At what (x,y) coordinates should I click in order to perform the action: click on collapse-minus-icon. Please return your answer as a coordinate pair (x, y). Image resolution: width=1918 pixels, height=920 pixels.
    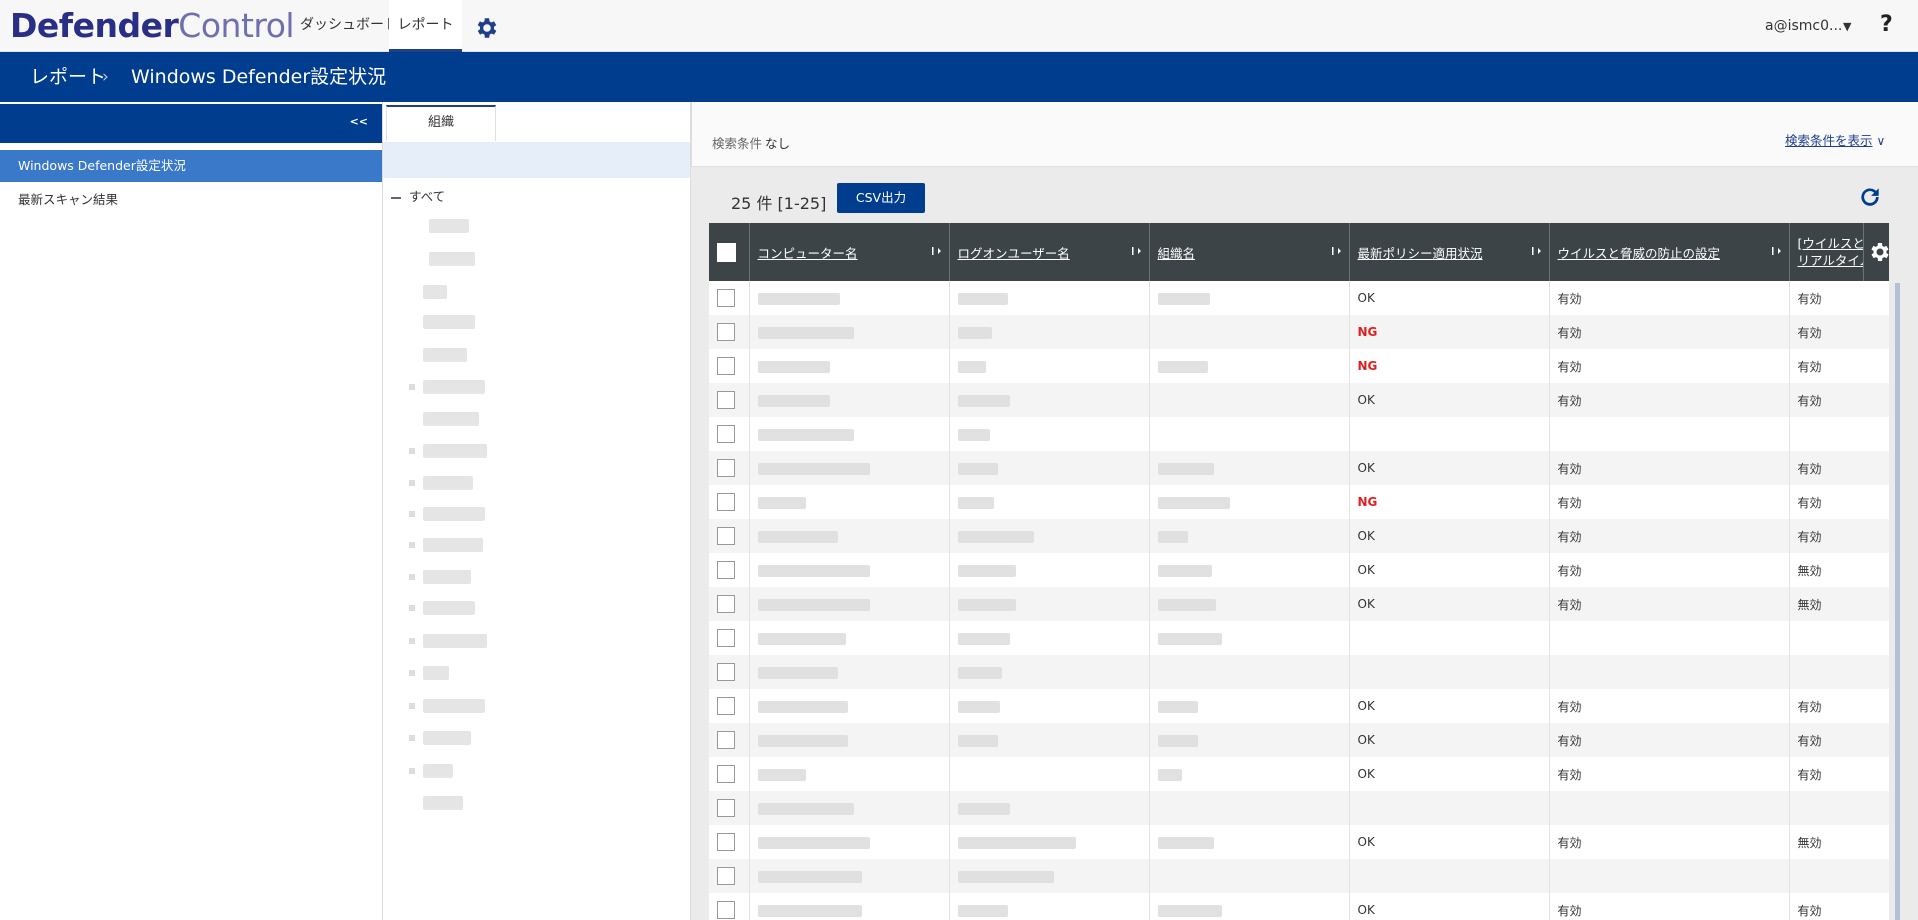
    Looking at the image, I should click on (396, 197).